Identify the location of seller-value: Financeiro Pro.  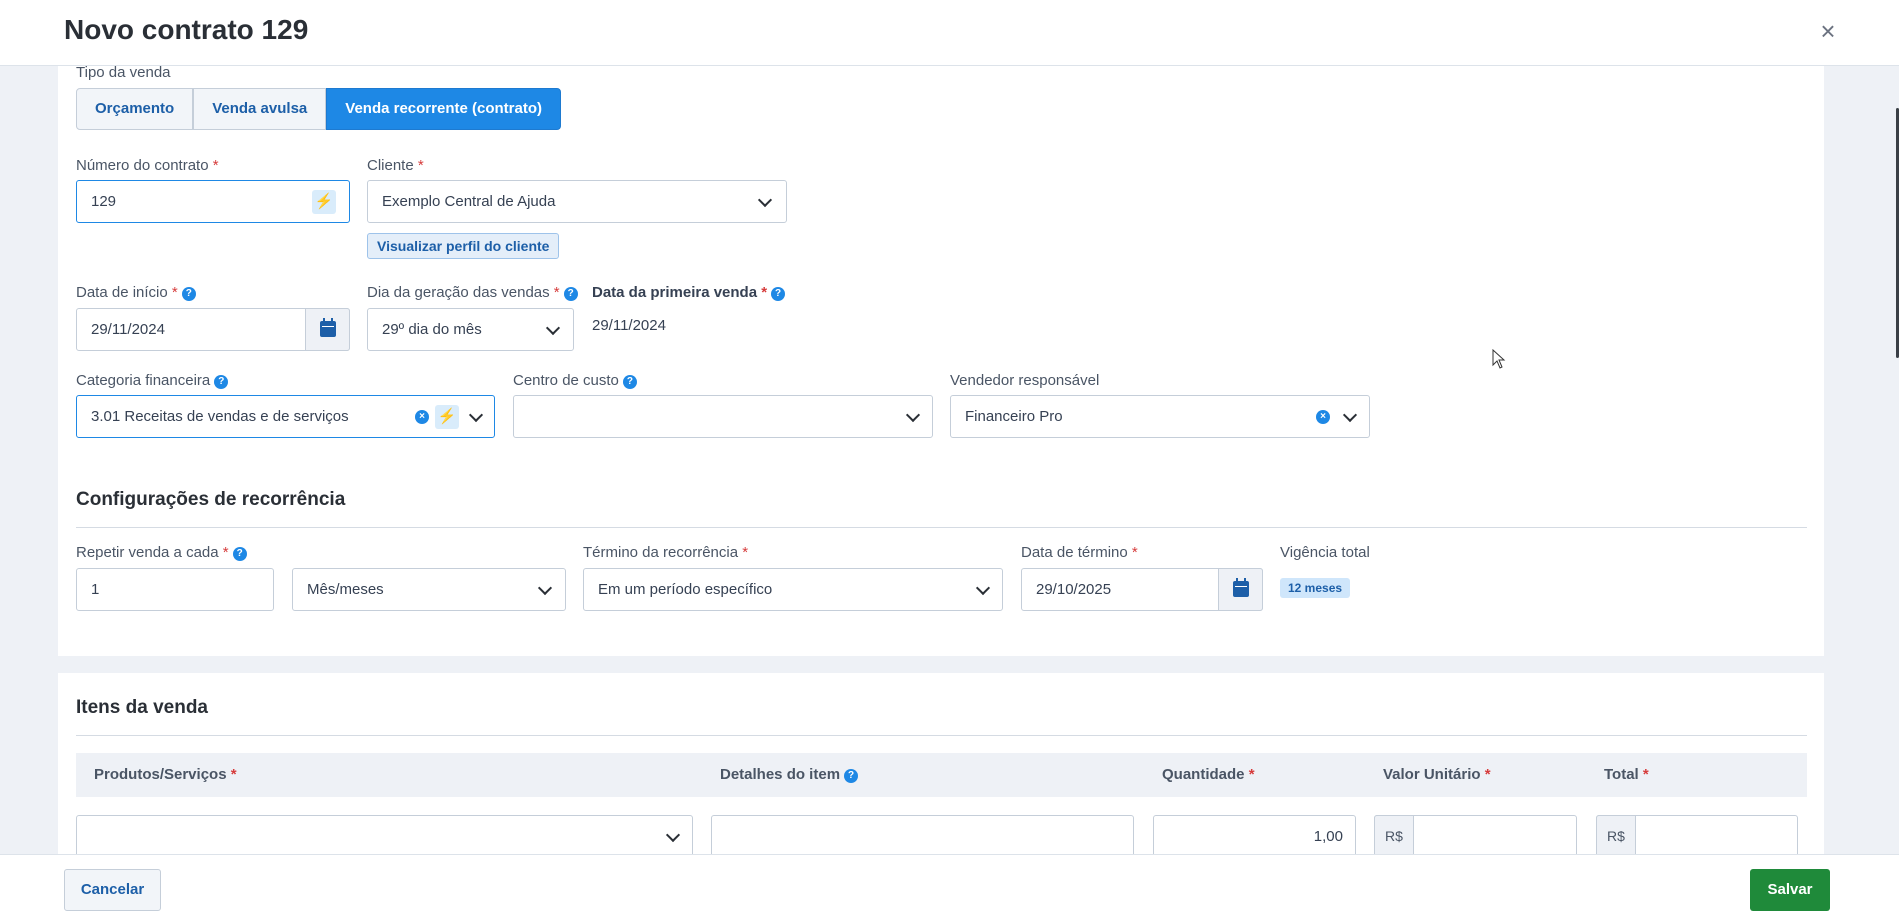
(1014, 416).